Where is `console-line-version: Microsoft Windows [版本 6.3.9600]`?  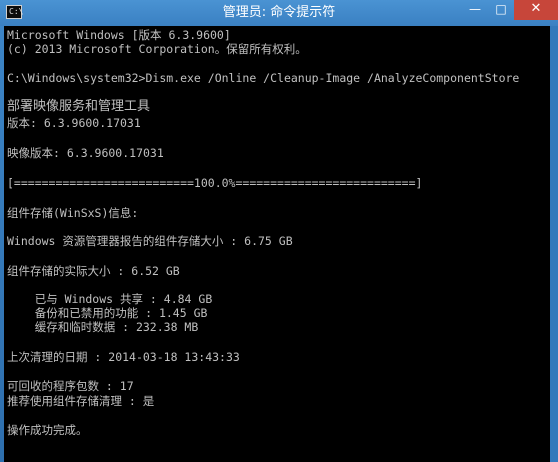 console-line-version: Microsoft Windows [版本 6.3.9600] is located at coordinates (119, 35).